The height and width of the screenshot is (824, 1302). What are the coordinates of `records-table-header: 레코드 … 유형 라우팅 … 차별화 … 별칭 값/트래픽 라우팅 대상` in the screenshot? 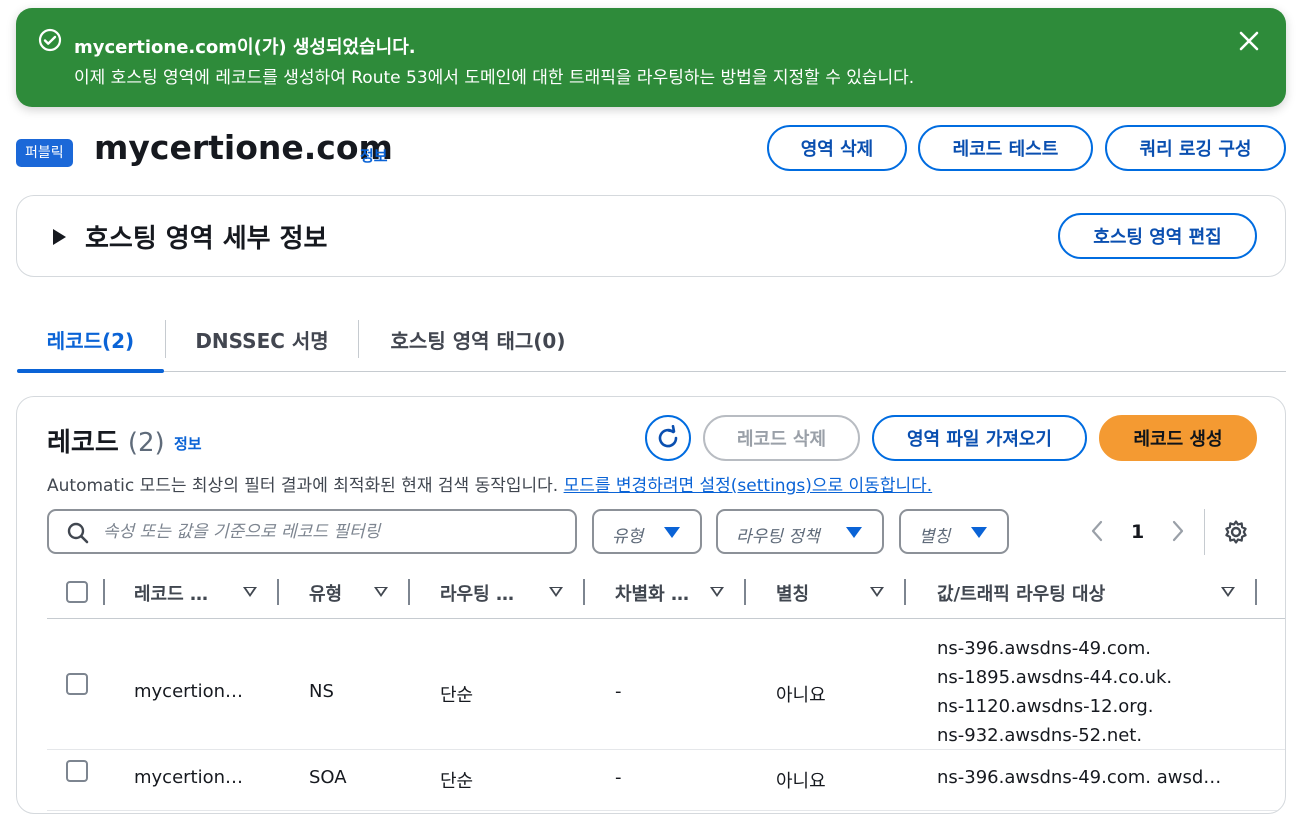 It's located at (666, 593).